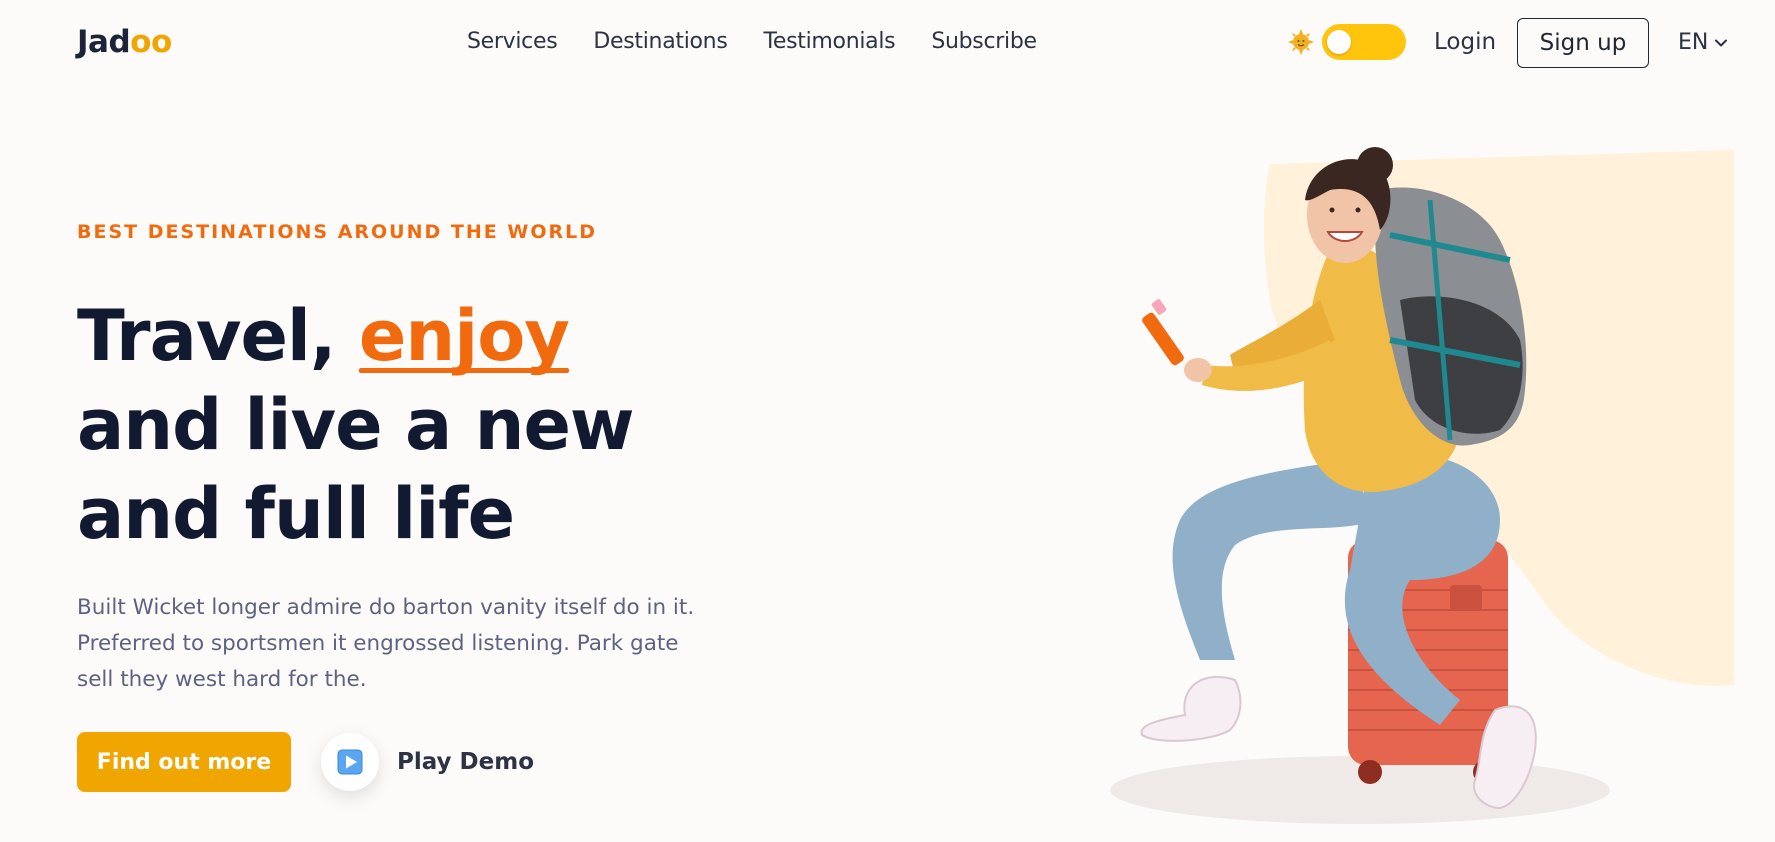 This screenshot has width=1775, height=842. I want to click on play-button-circle, so click(350, 762).